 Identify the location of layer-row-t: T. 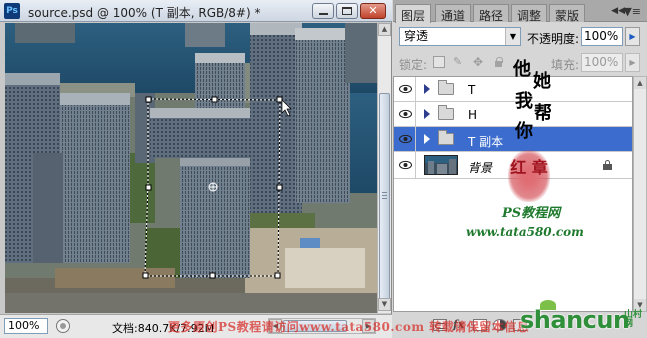
(513, 89).